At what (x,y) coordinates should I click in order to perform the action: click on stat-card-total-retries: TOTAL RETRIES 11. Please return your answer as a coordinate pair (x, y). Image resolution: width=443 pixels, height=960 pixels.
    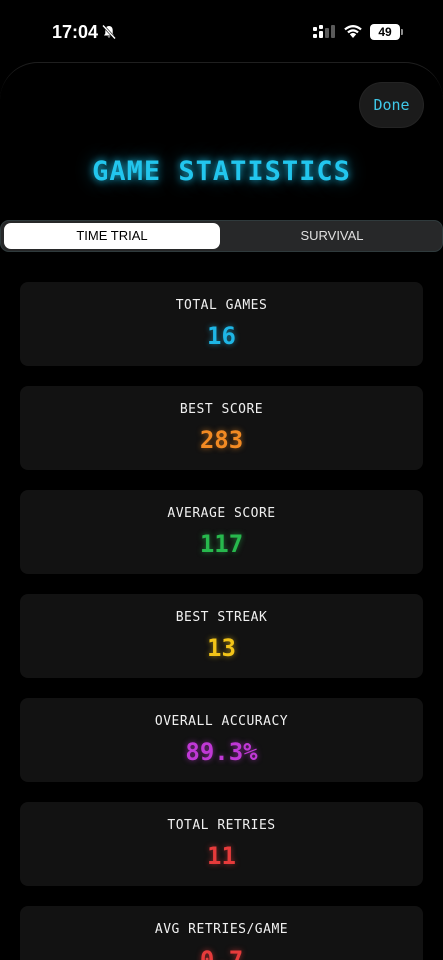
    Looking at the image, I should click on (221, 844).